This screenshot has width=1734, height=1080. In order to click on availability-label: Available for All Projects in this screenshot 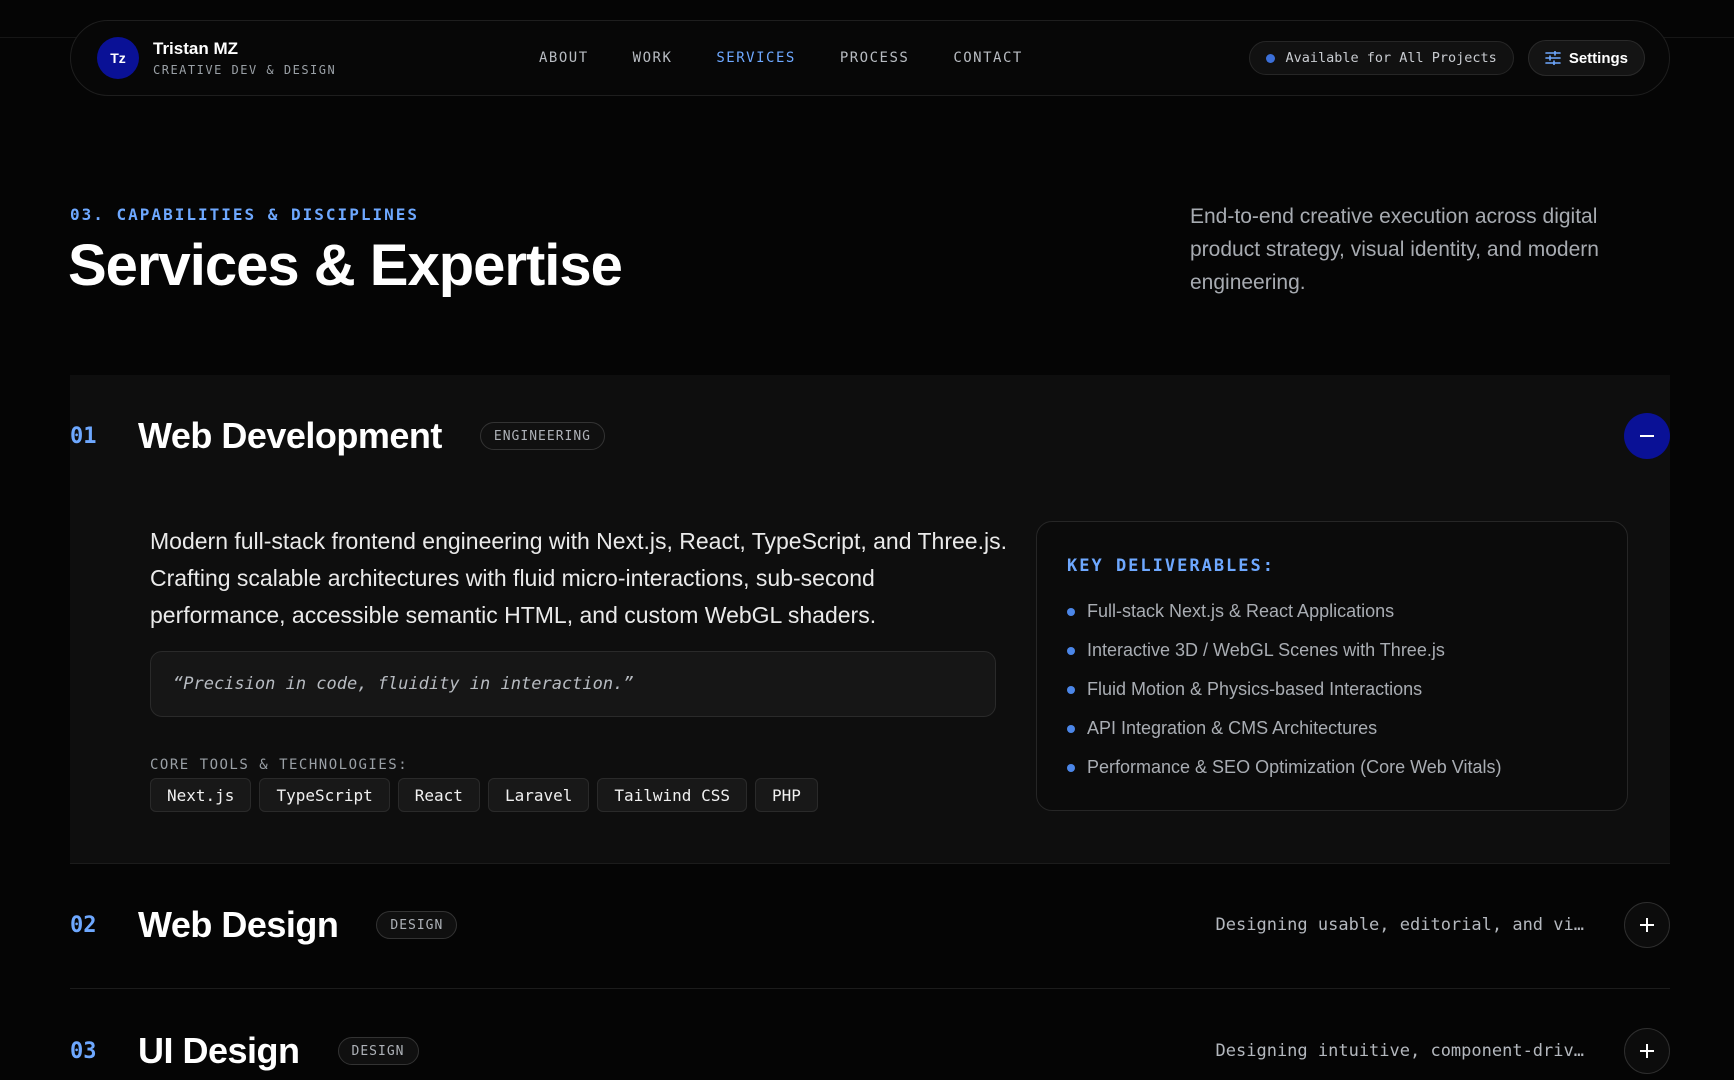, I will do `click(1391, 58)`.